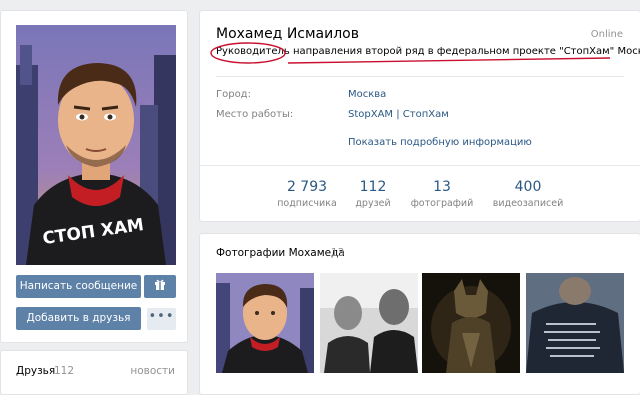  Describe the element at coordinates (94, 372) in the screenshot. I see `friends-card: Друзья 112 новости` at that location.